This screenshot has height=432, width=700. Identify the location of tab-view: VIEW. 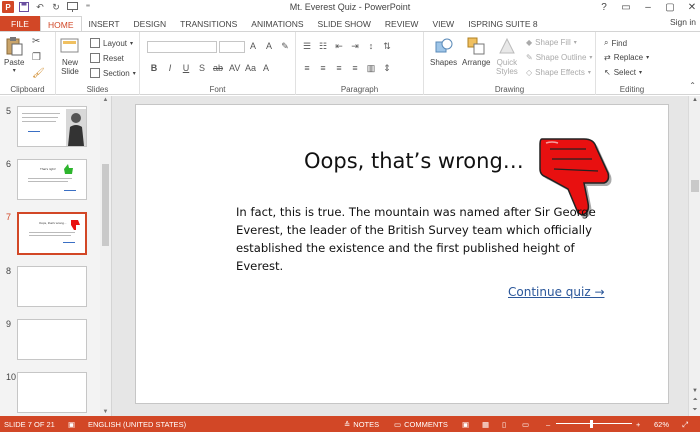
(443, 24).